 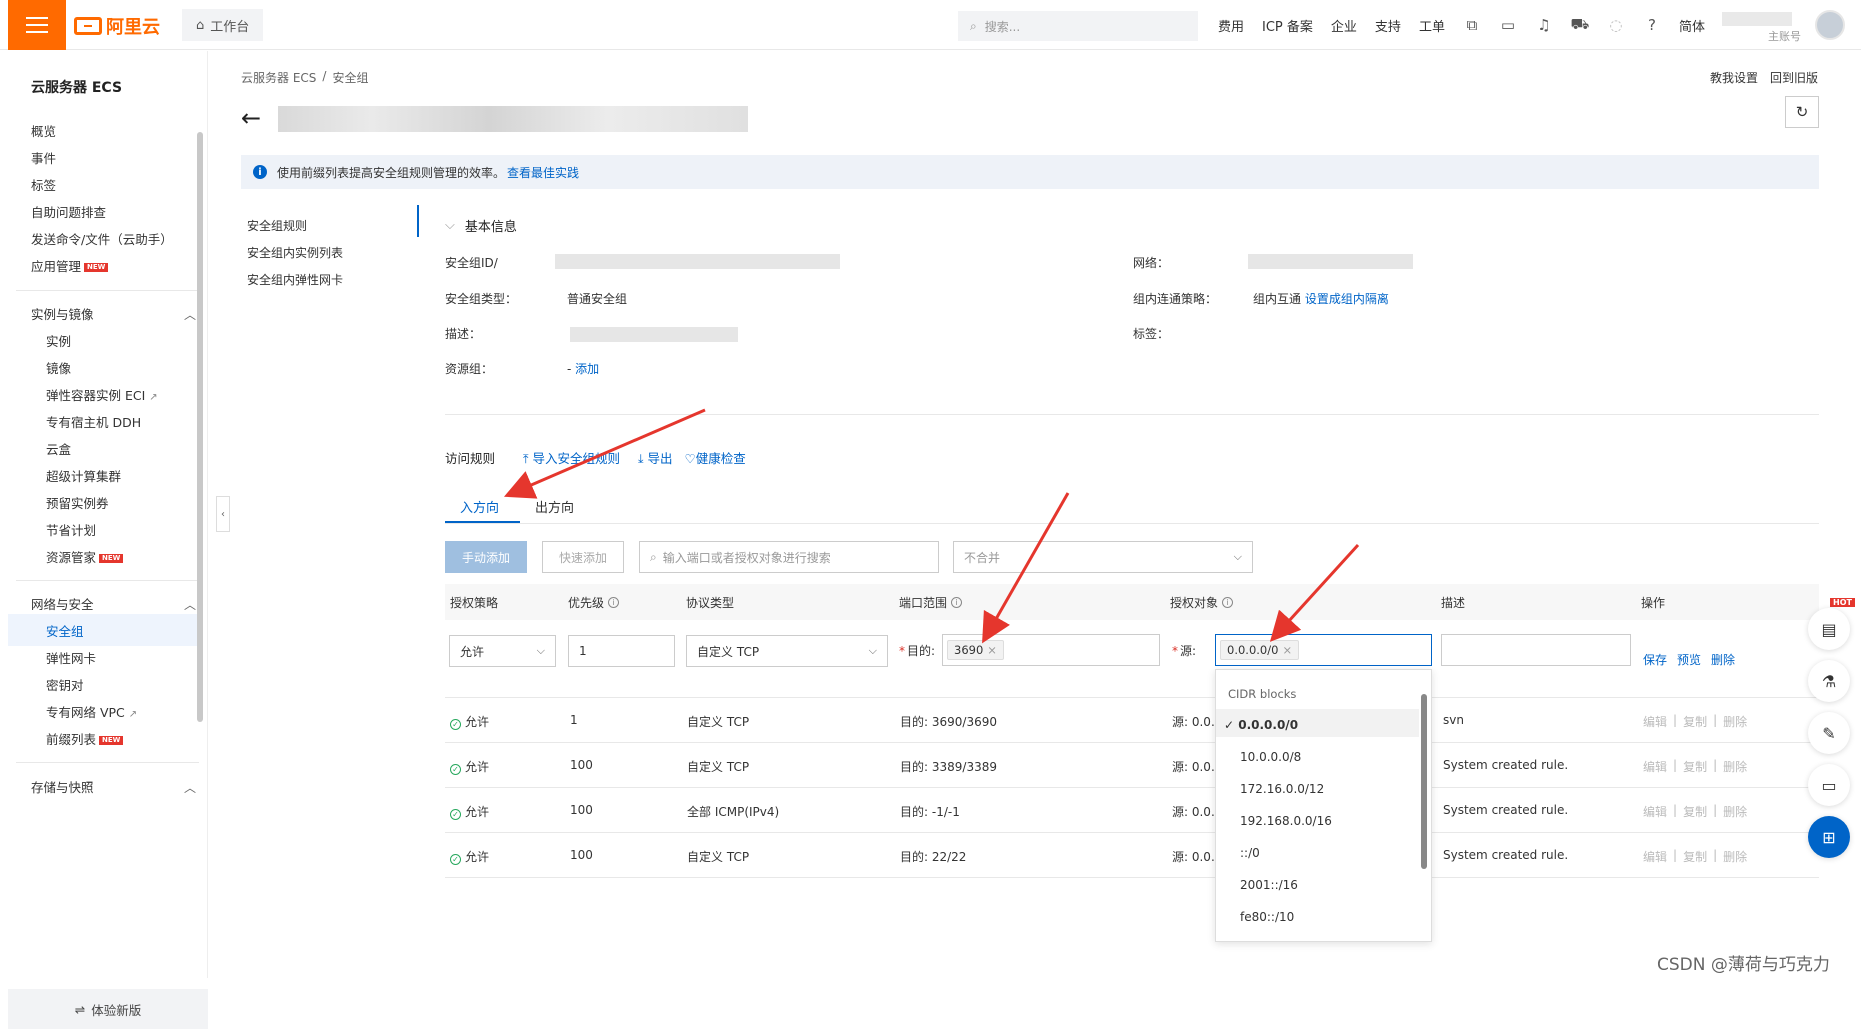 I want to click on sidebar-item-savings-plan: 节省计划, so click(x=71, y=529).